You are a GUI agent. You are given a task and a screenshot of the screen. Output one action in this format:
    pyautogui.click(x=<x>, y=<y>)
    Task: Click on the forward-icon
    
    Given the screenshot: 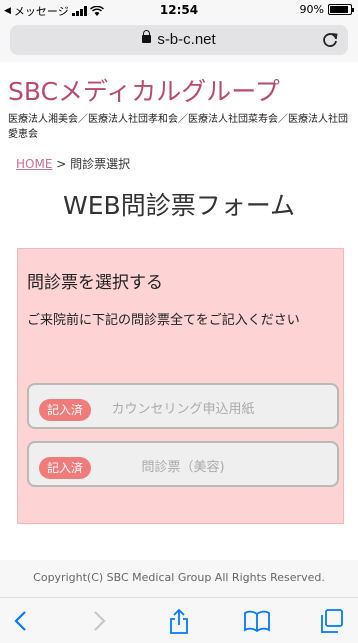 What is the action you would take?
    pyautogui.click(x=98, y=621)
    